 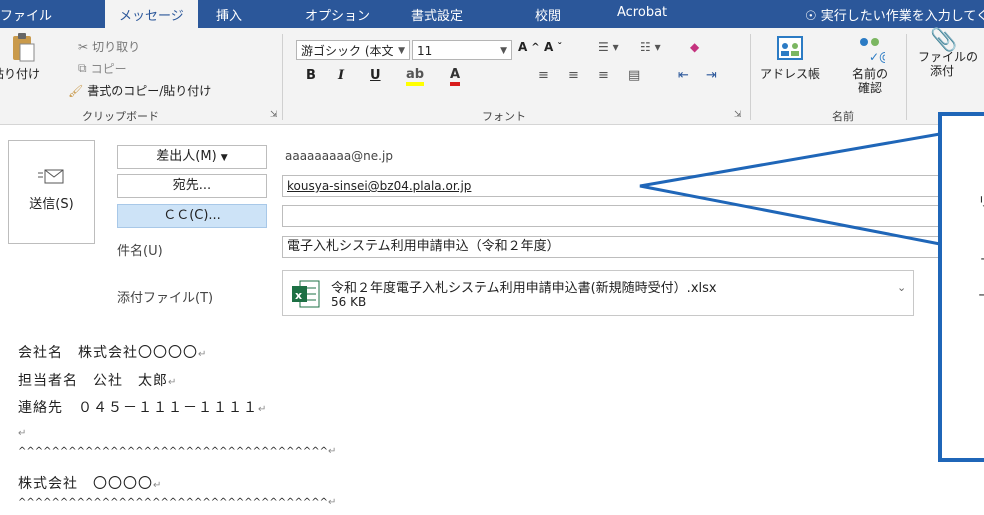 I want to click on copy-button: ⧉ コピー, so click(x=102, y=68).